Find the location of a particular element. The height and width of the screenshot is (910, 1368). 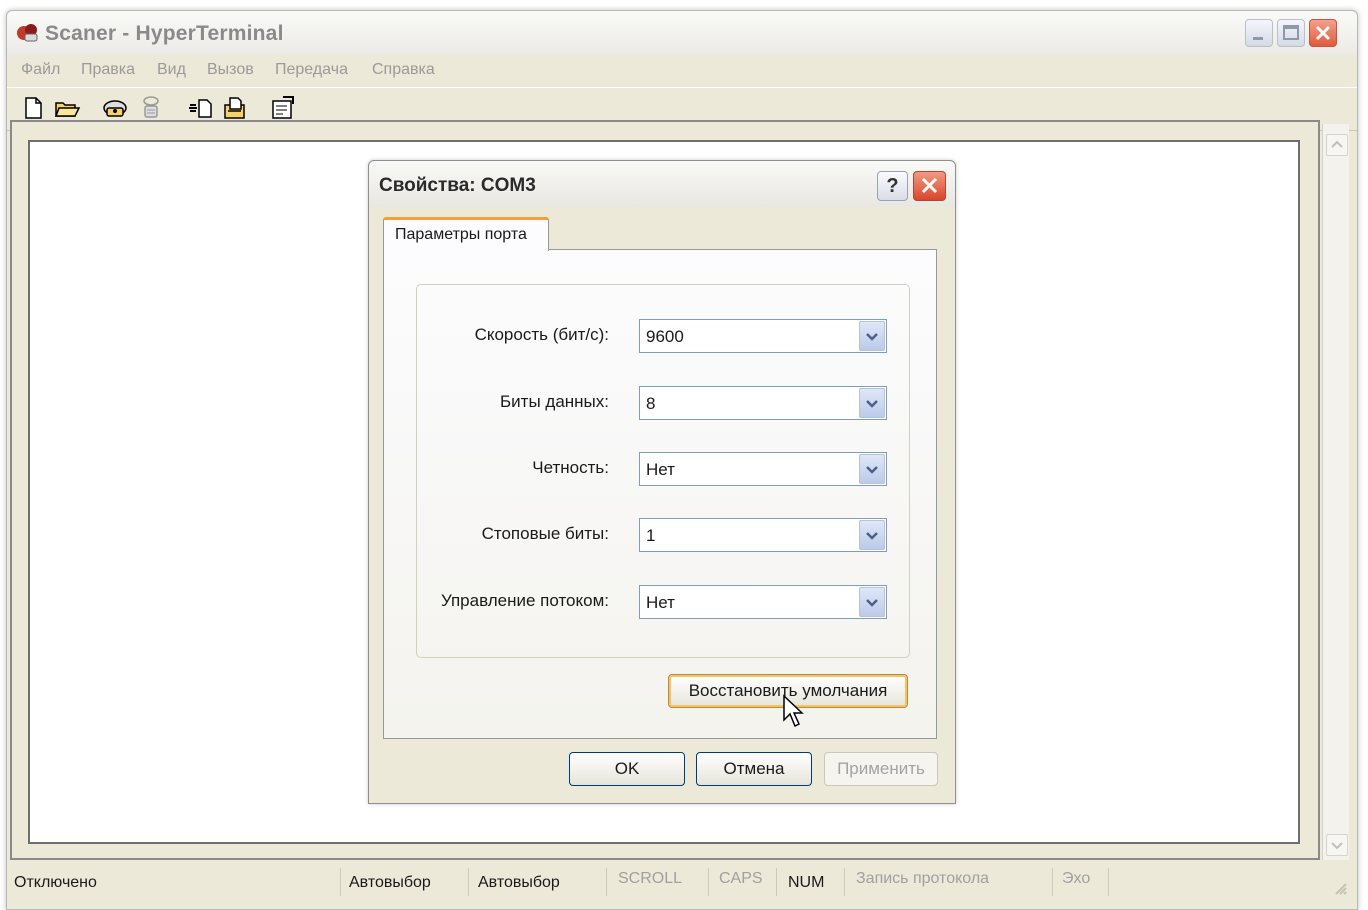

receive-file-icon is located at coordinates (235, 108).